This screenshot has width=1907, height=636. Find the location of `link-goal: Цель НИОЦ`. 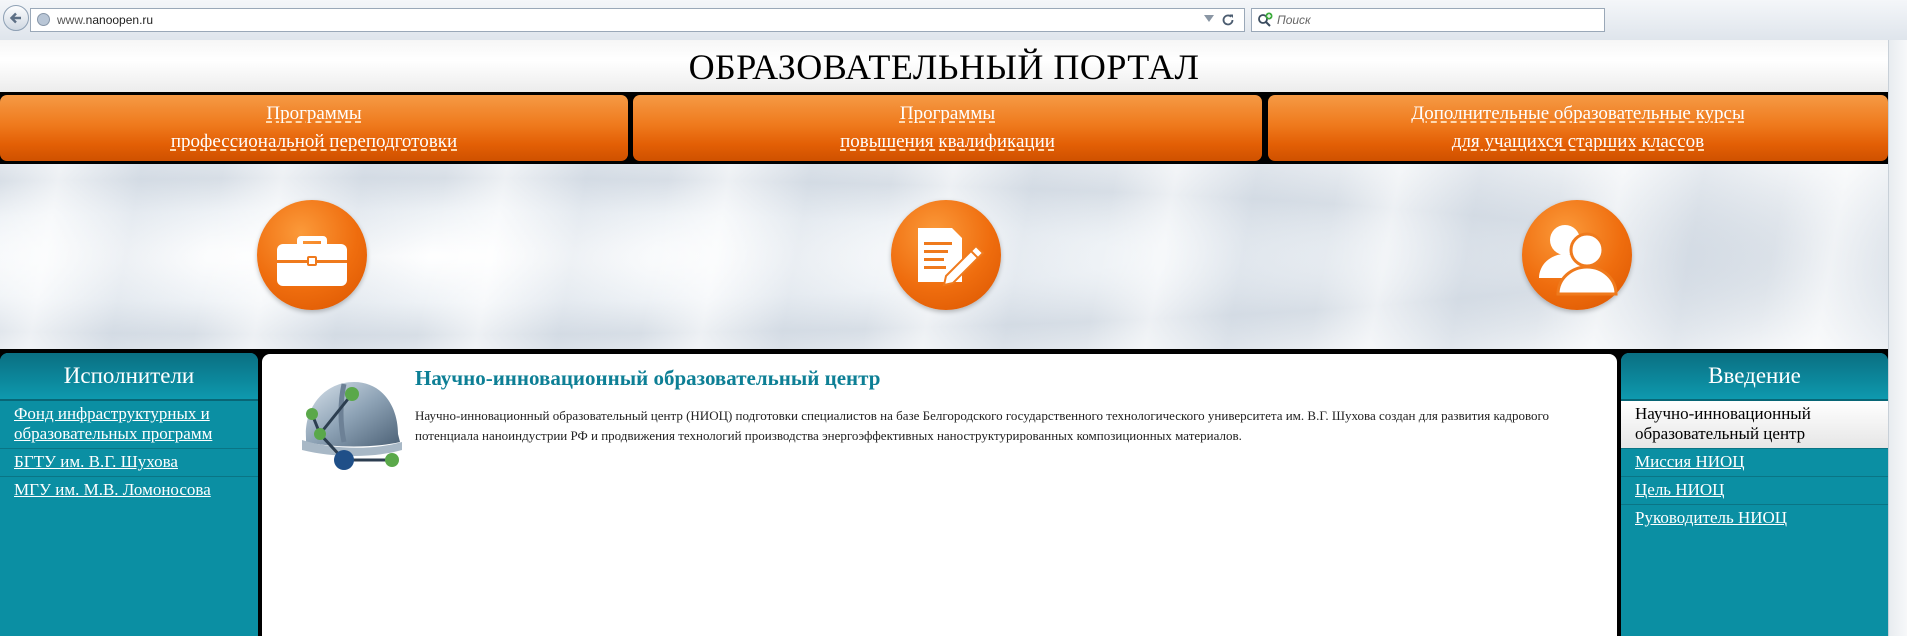

link-goal: Цель НИОЦ is located at coordinates (1679, 489).